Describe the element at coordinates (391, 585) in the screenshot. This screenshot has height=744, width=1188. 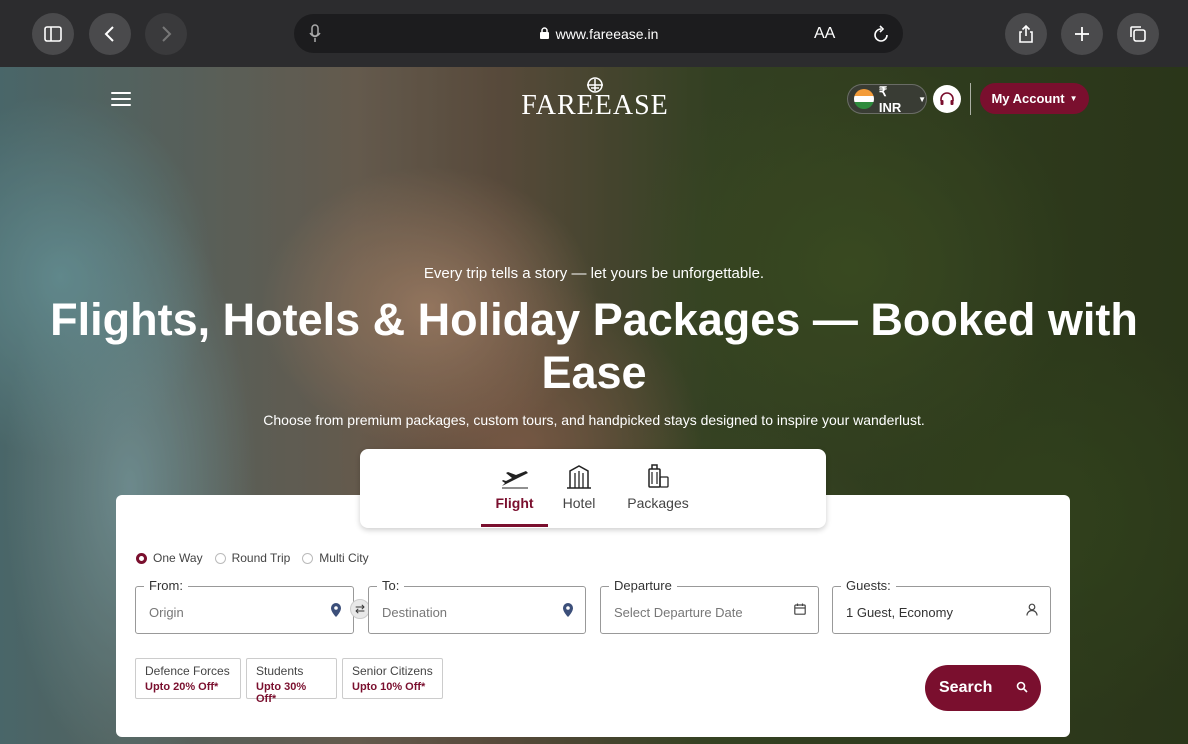
I see `destination-label: To:` at that location.